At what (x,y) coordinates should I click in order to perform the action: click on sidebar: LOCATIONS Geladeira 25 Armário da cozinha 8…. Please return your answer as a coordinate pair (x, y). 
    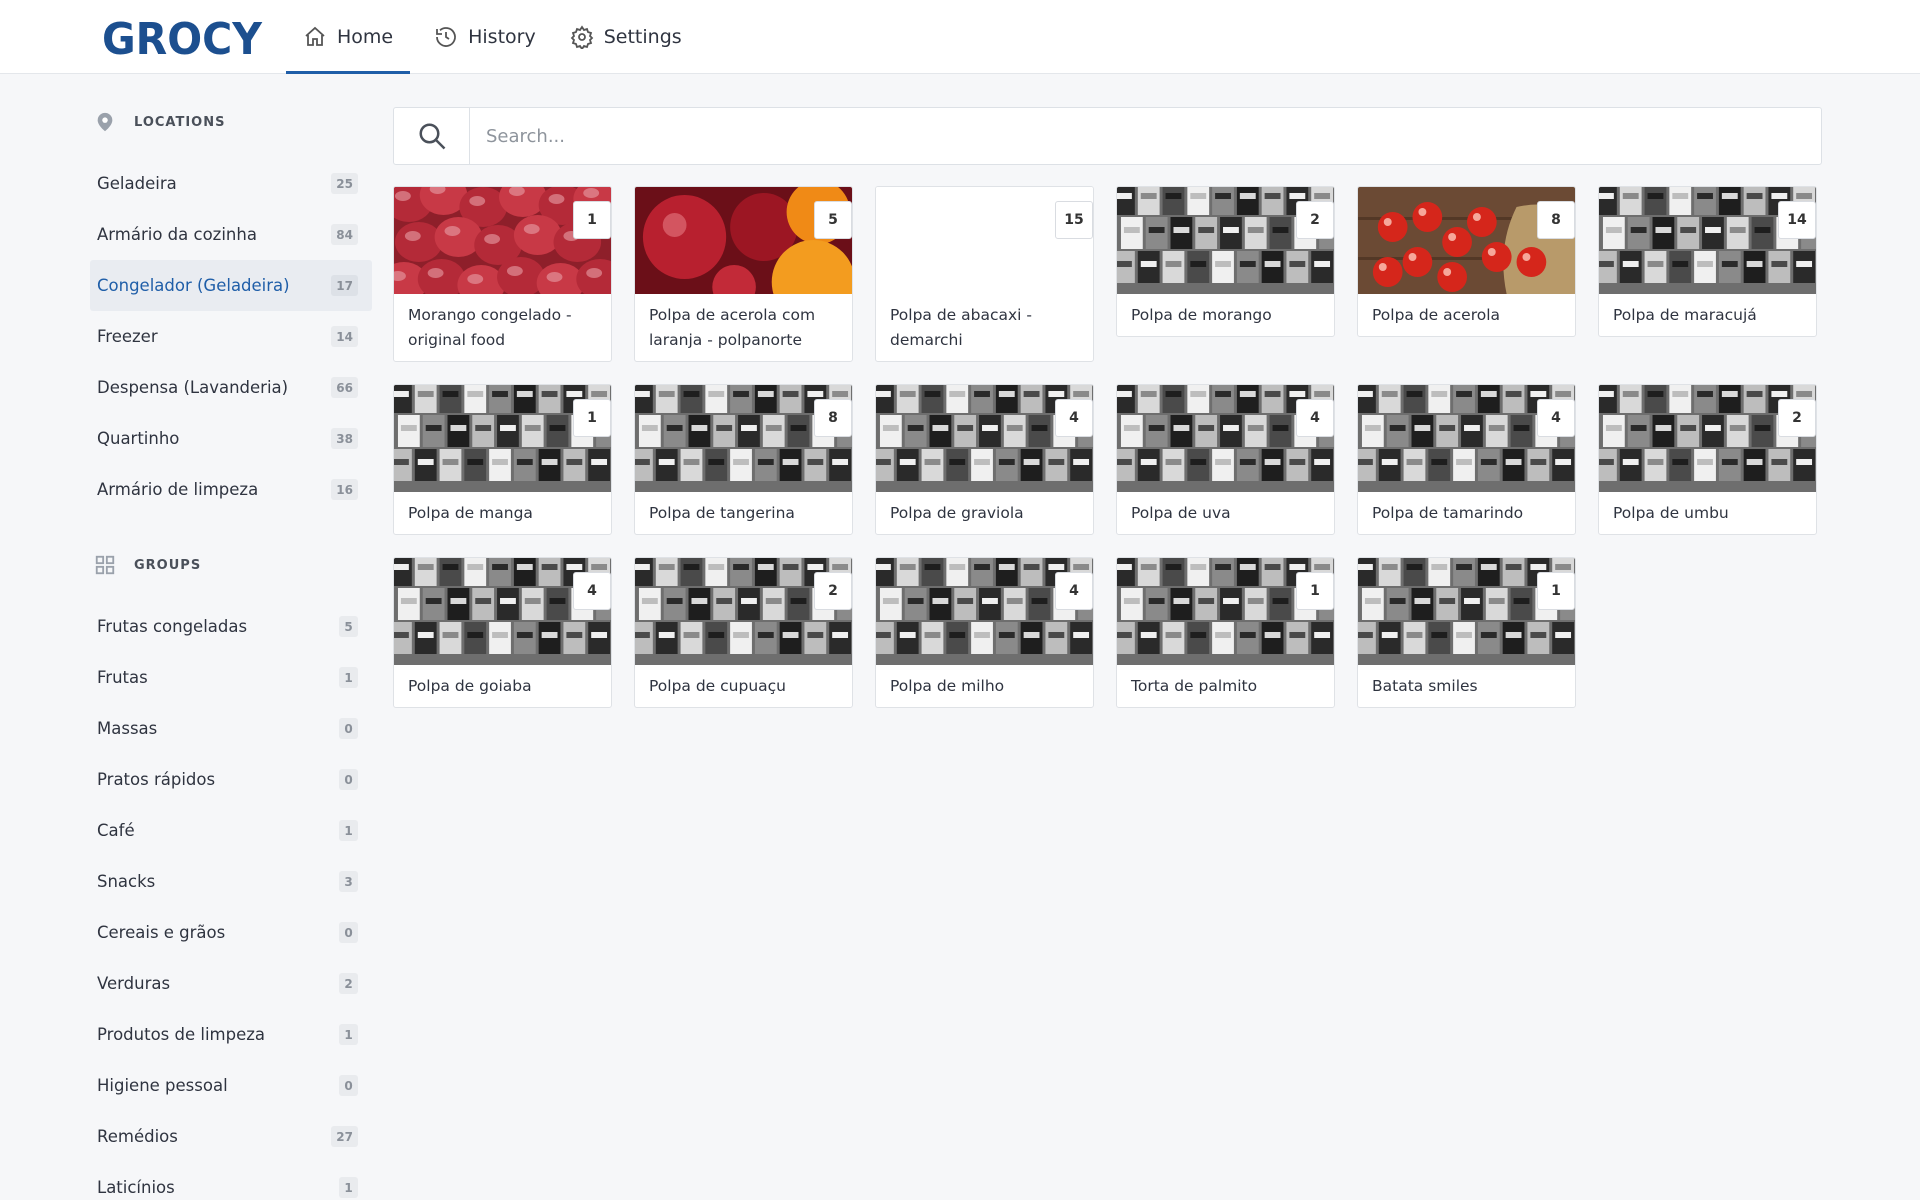
    Looking at the image, I should click on (231, 637).